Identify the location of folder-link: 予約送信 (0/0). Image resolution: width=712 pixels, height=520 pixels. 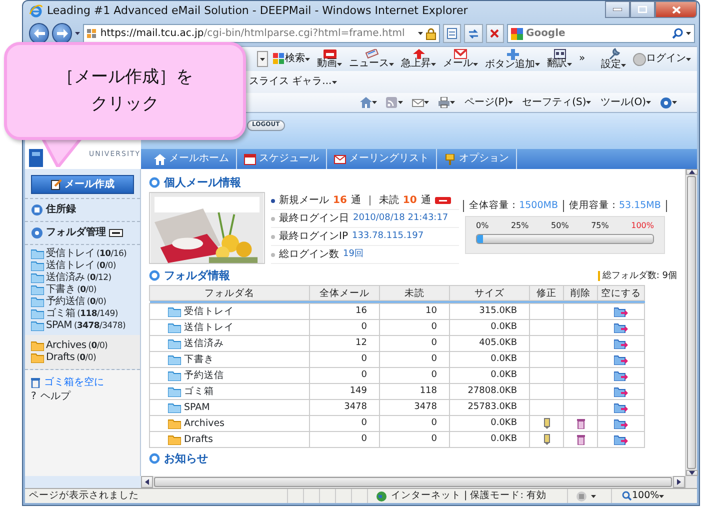
(83, 302).